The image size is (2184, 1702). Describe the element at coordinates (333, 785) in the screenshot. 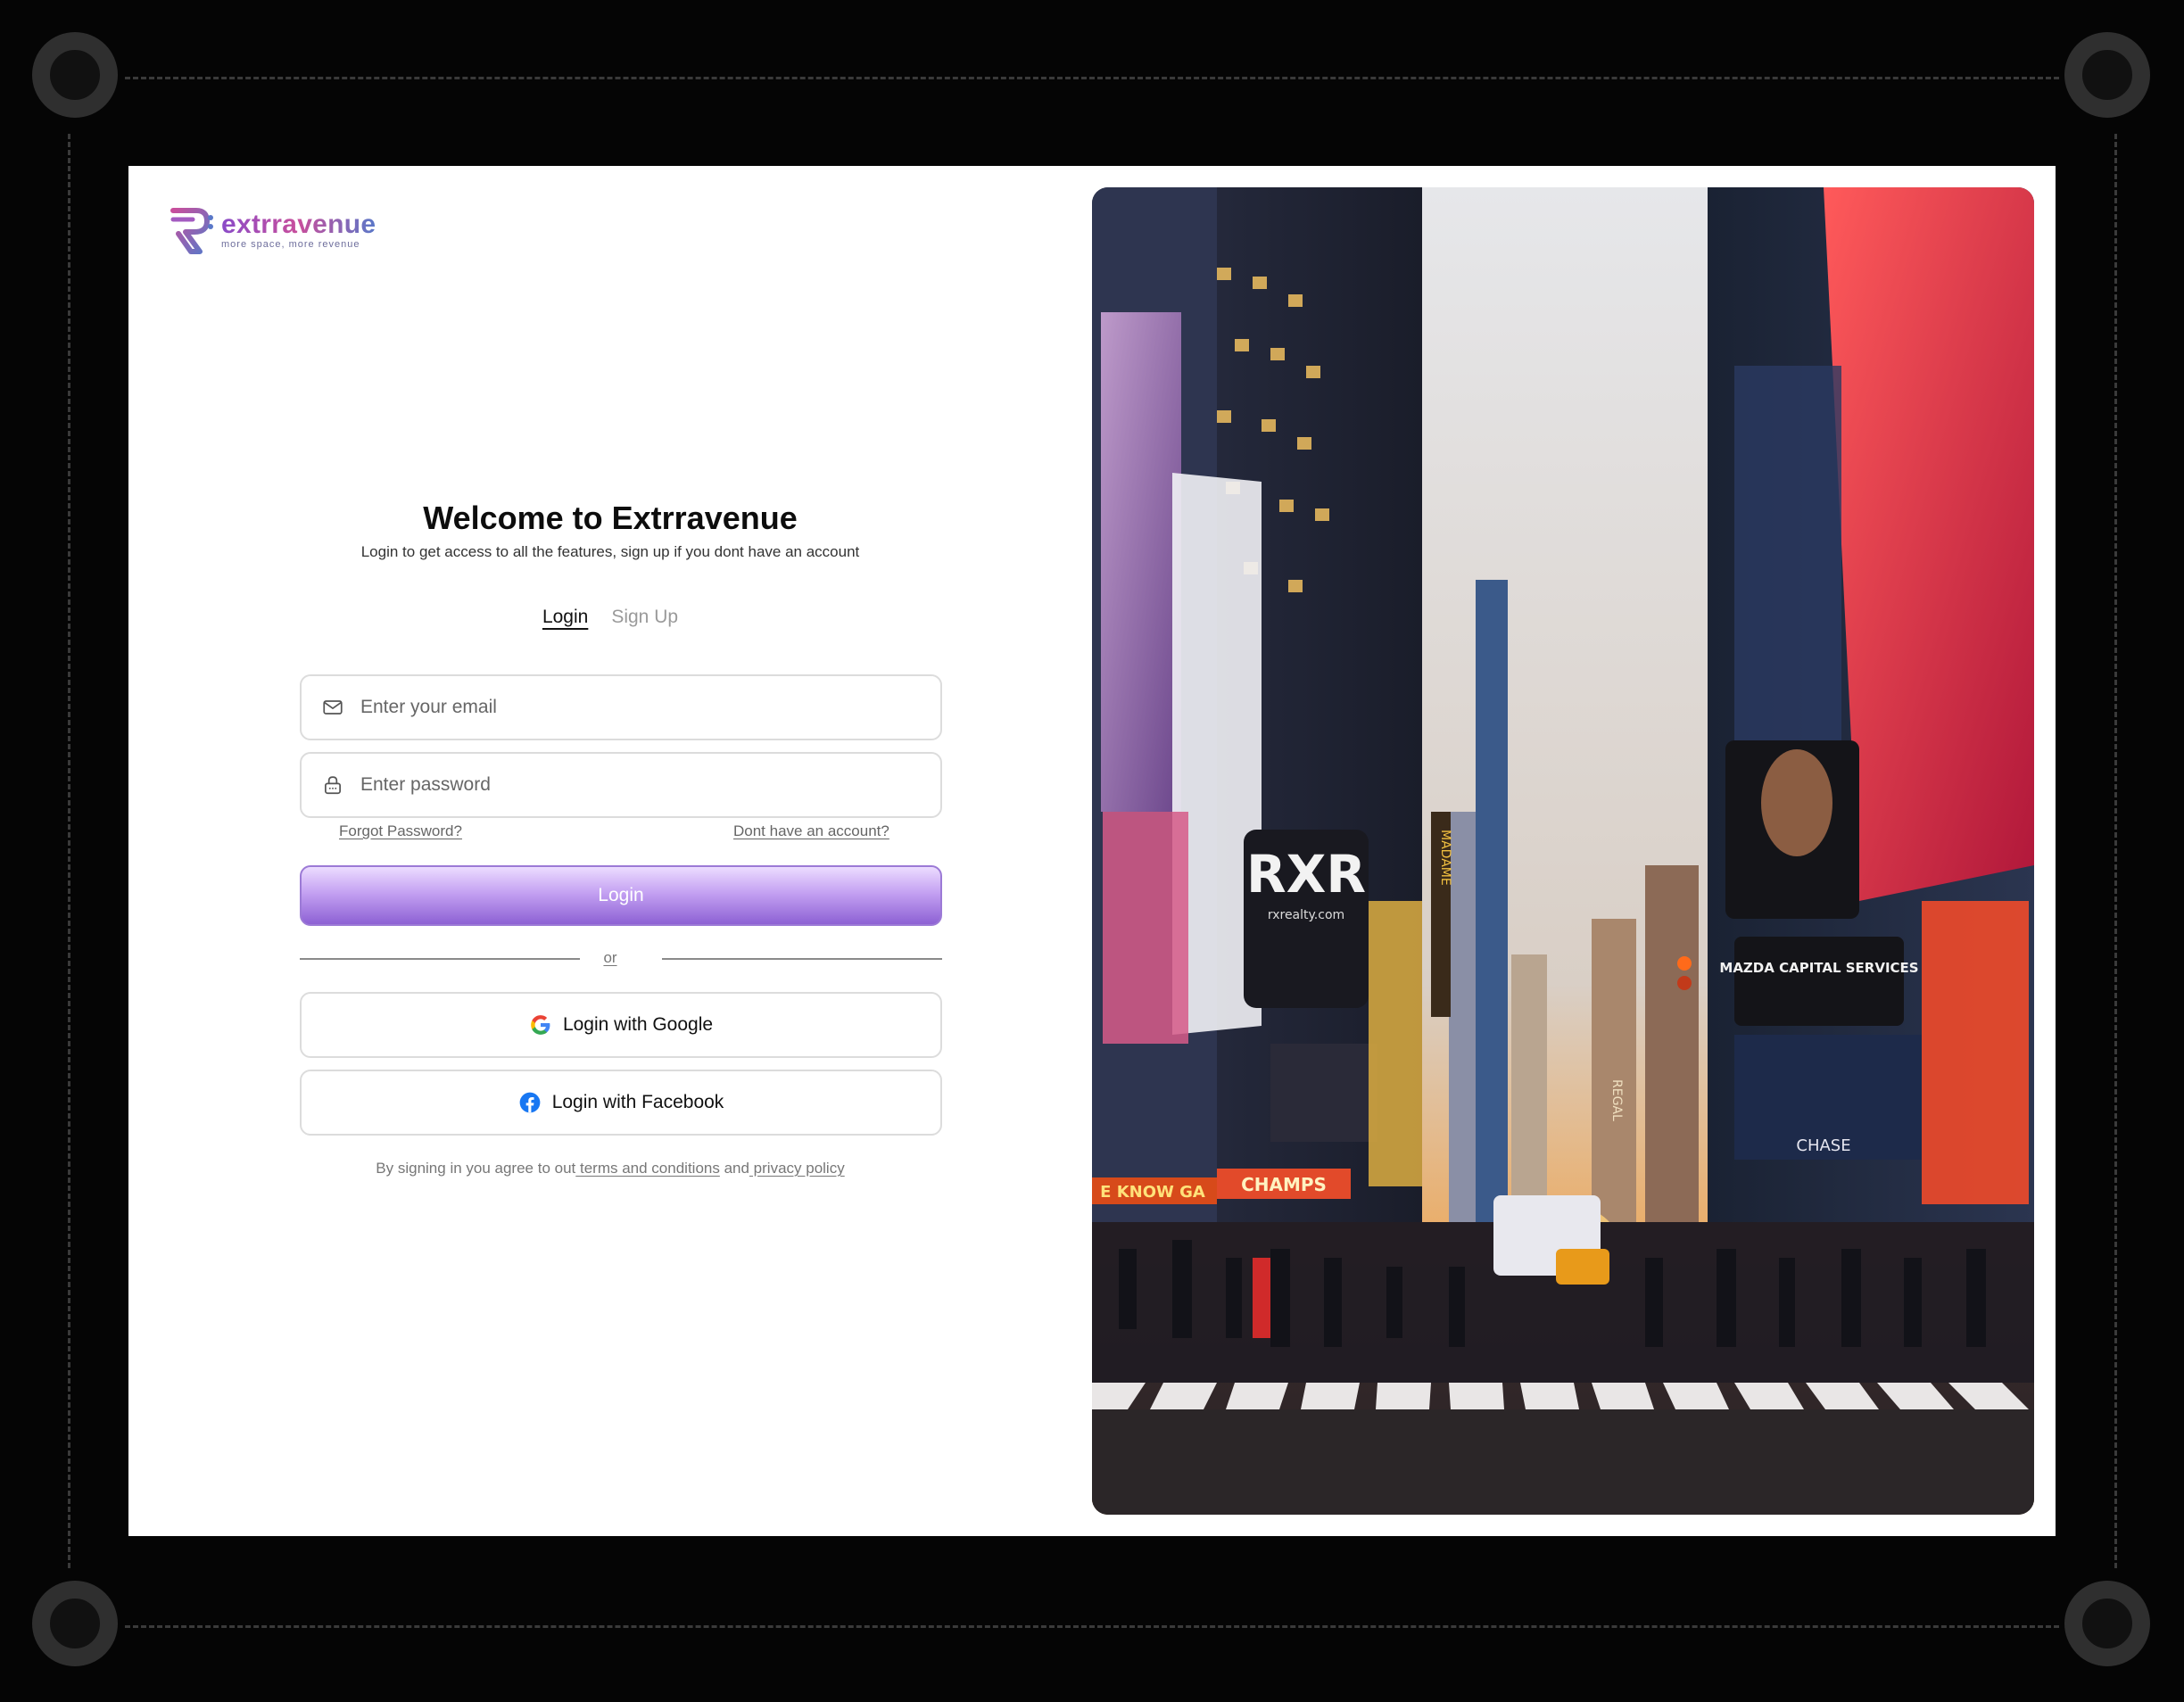

I see `lock-icon` at that location.